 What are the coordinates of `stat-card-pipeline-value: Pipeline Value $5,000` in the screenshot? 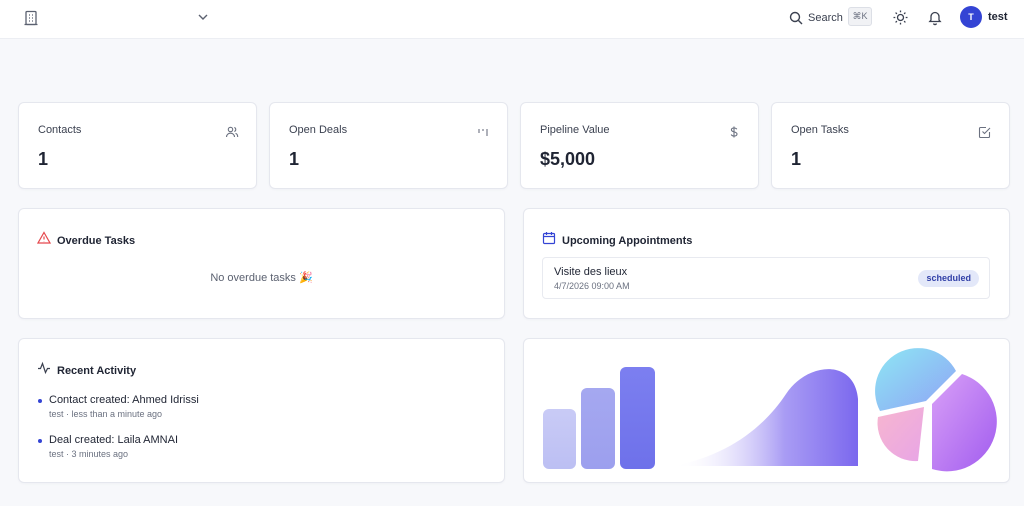 It's located at (639, 145).